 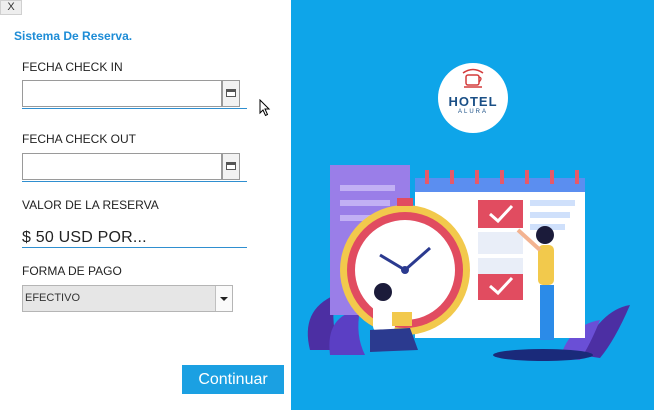 What do you see at coordinates (127, 298) in the screenshot?
I see `payment-select: EFECTIVO` at bounding box center [127, 298].